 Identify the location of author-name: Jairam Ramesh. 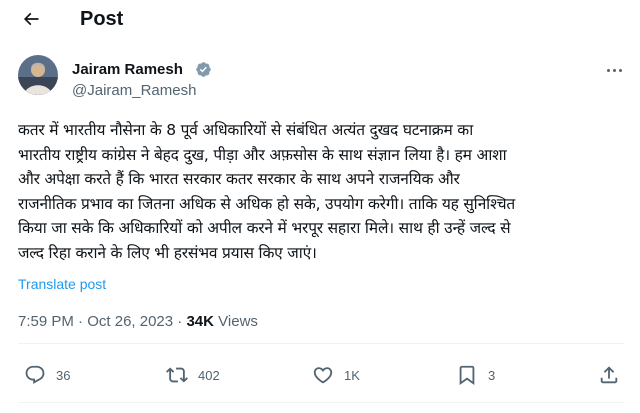
(127, 69).